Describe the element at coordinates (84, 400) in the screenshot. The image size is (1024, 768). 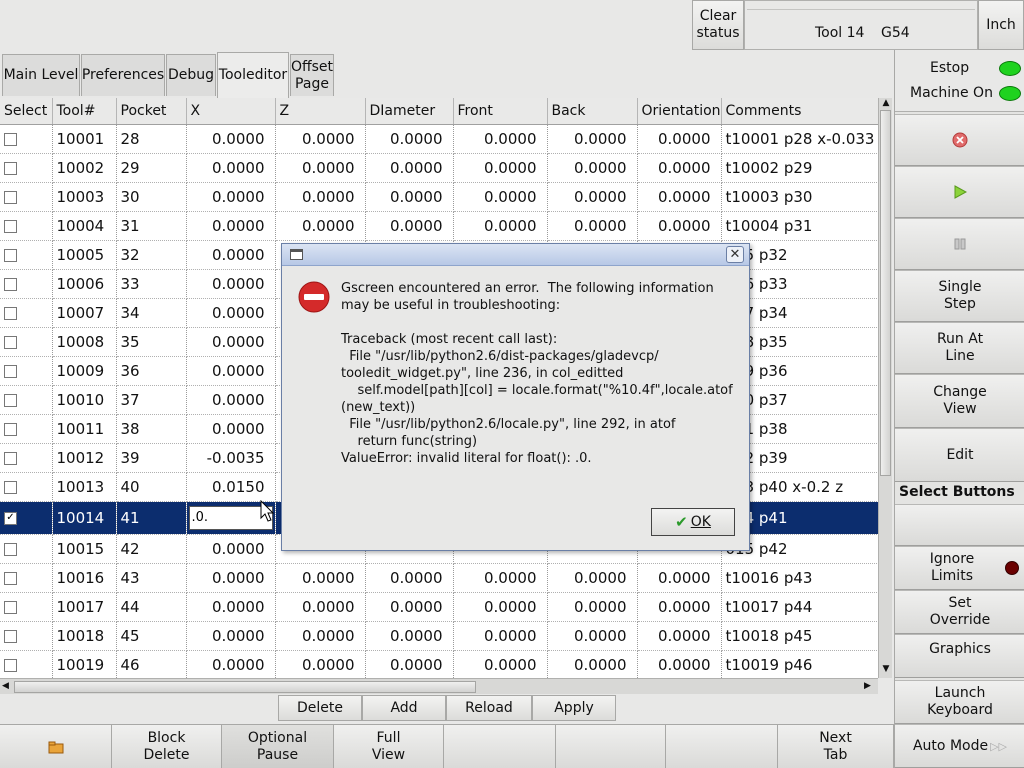
I see `cell-tool: 10010` at that location.